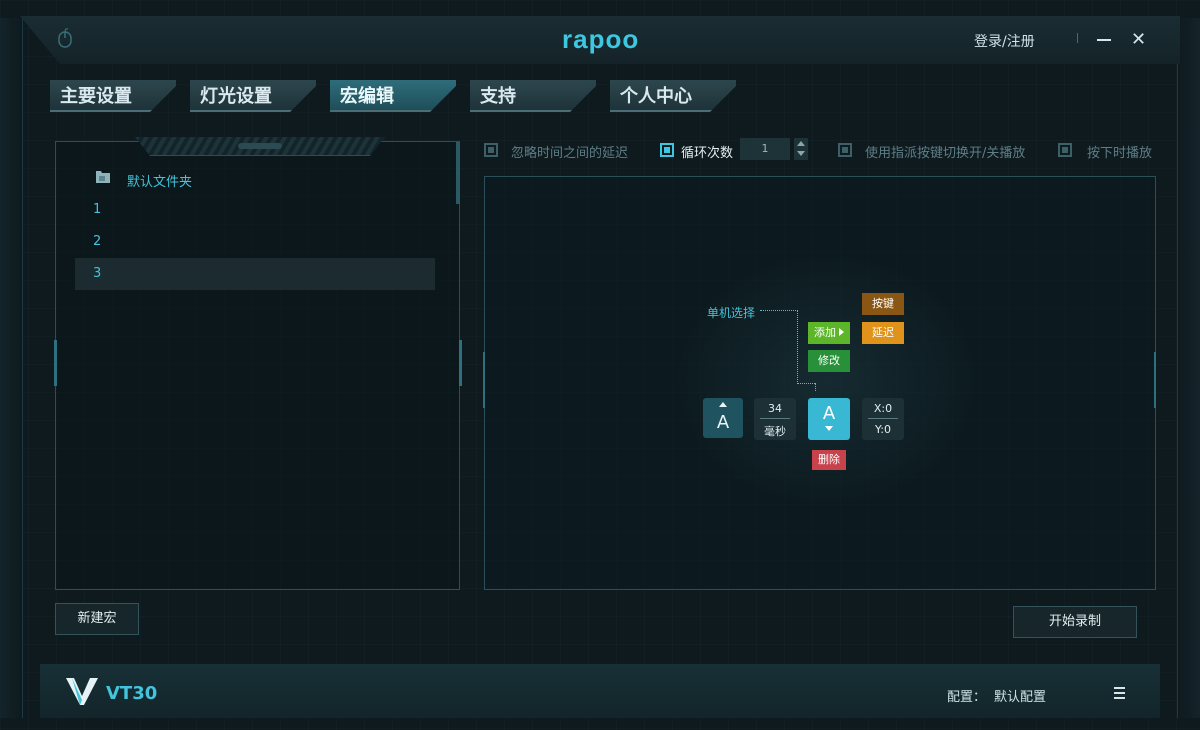 This screenshot has height=730, width=1200. I want to click on right-bevel, so click(1188, 368).